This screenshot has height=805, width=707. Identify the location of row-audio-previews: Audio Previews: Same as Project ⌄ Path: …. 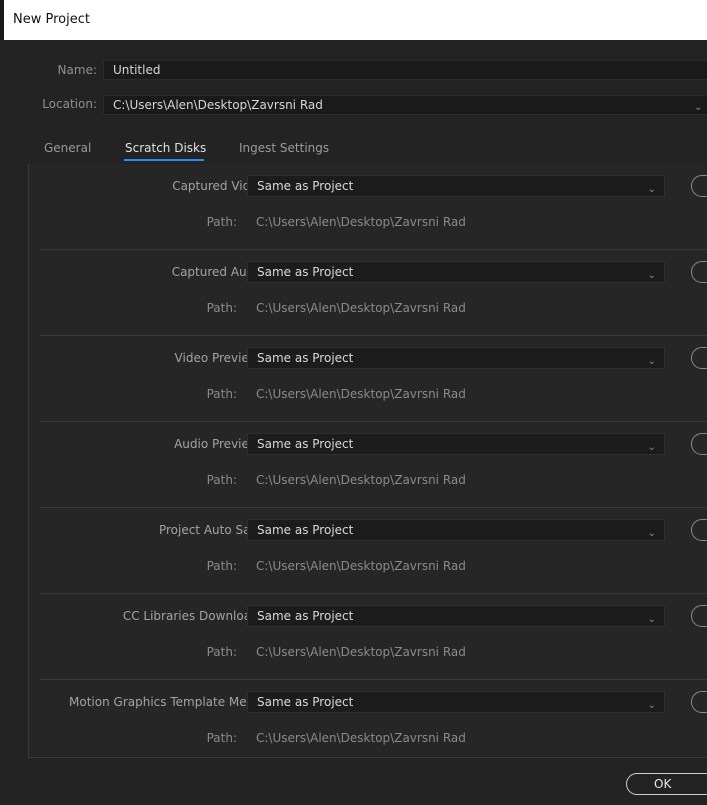
(368, 465).